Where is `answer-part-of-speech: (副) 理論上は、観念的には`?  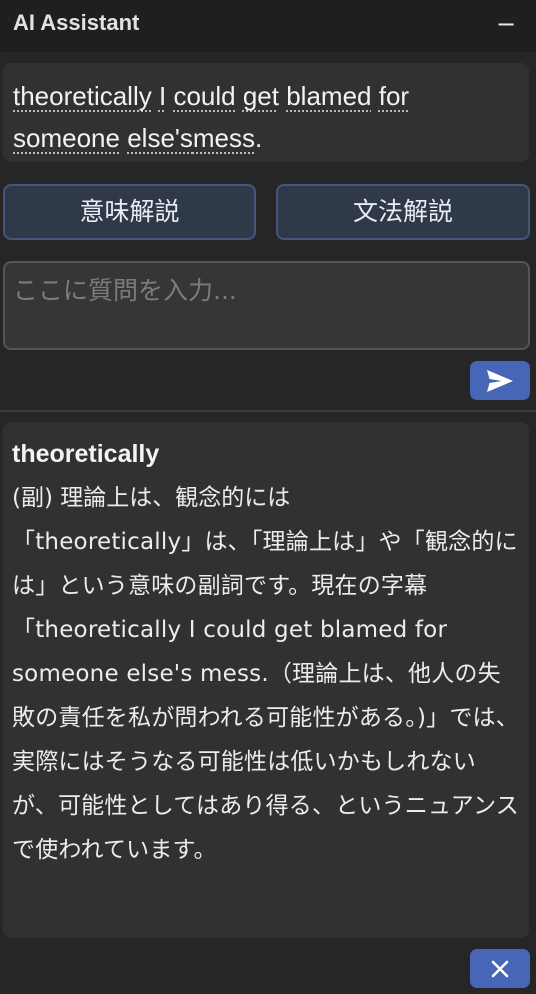
answer-part-of-speech: (副) 理論上は、観念的には is located at coordinates (151, 498).